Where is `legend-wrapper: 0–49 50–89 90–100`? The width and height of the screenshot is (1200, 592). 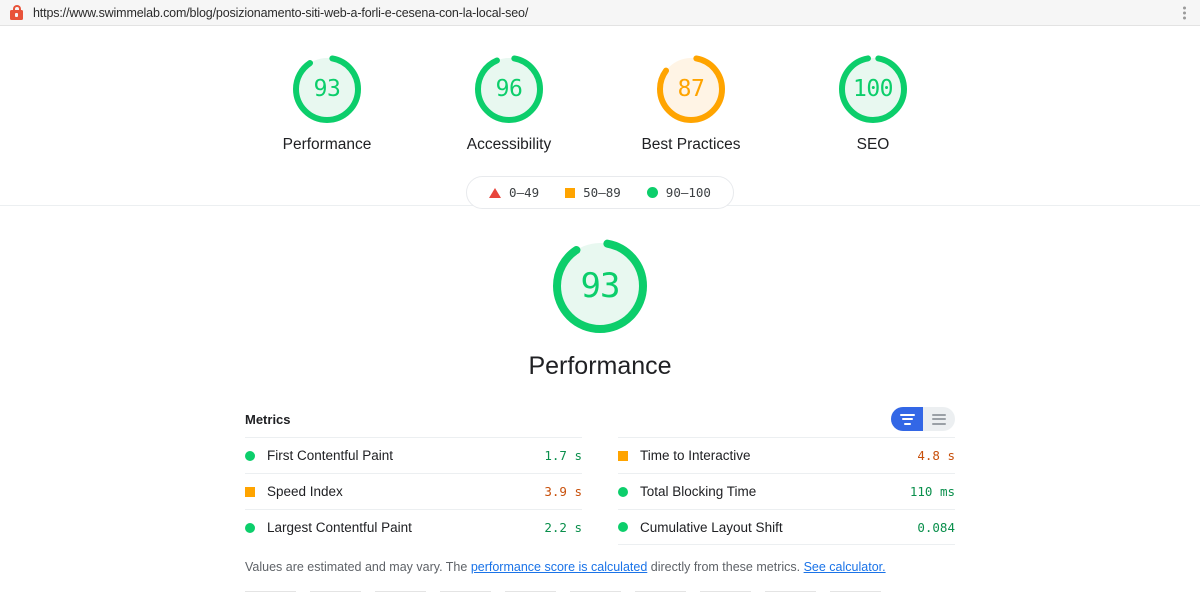
legend-wrapper: 0–49 50–89 90–100 is located at coordinates (600, 192).